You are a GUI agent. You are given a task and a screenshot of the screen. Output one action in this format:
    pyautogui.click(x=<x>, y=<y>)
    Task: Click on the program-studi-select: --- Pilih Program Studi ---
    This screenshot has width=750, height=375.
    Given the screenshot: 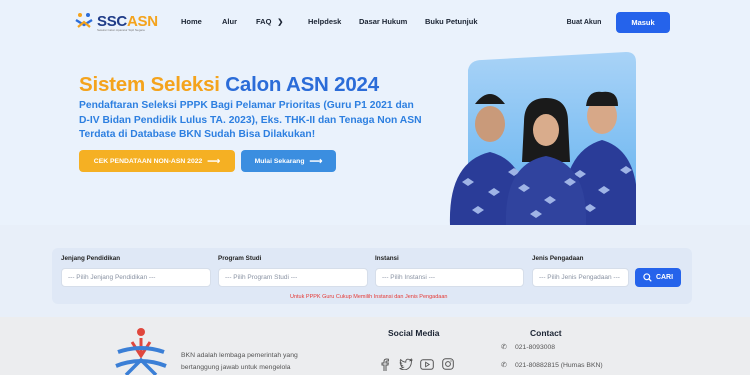 What is the action you would take?
    pyautogui.click(x=293, y=277)
    